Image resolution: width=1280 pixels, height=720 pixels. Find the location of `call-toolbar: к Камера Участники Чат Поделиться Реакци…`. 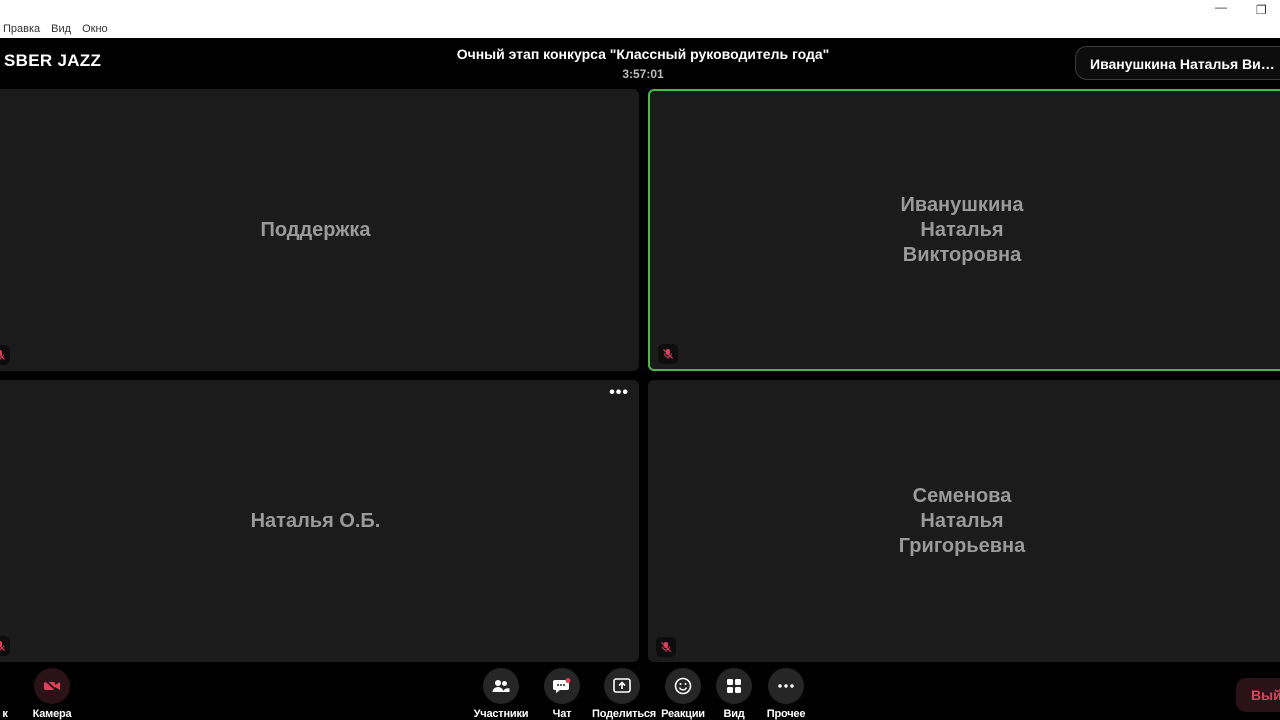

call-toolbar: к Камера Участники Чат Поделиться Реакци… is located at coordinates (640, 691).